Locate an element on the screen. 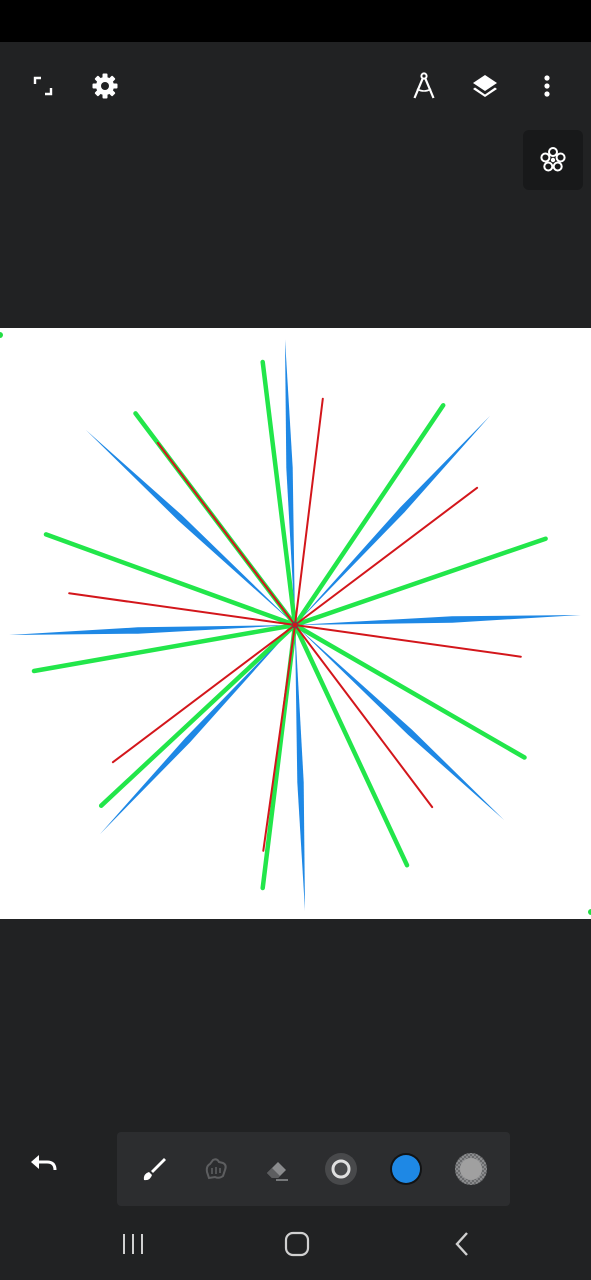 The image size is (591, 1280). home-icon is located at coordinates (297, 1244).